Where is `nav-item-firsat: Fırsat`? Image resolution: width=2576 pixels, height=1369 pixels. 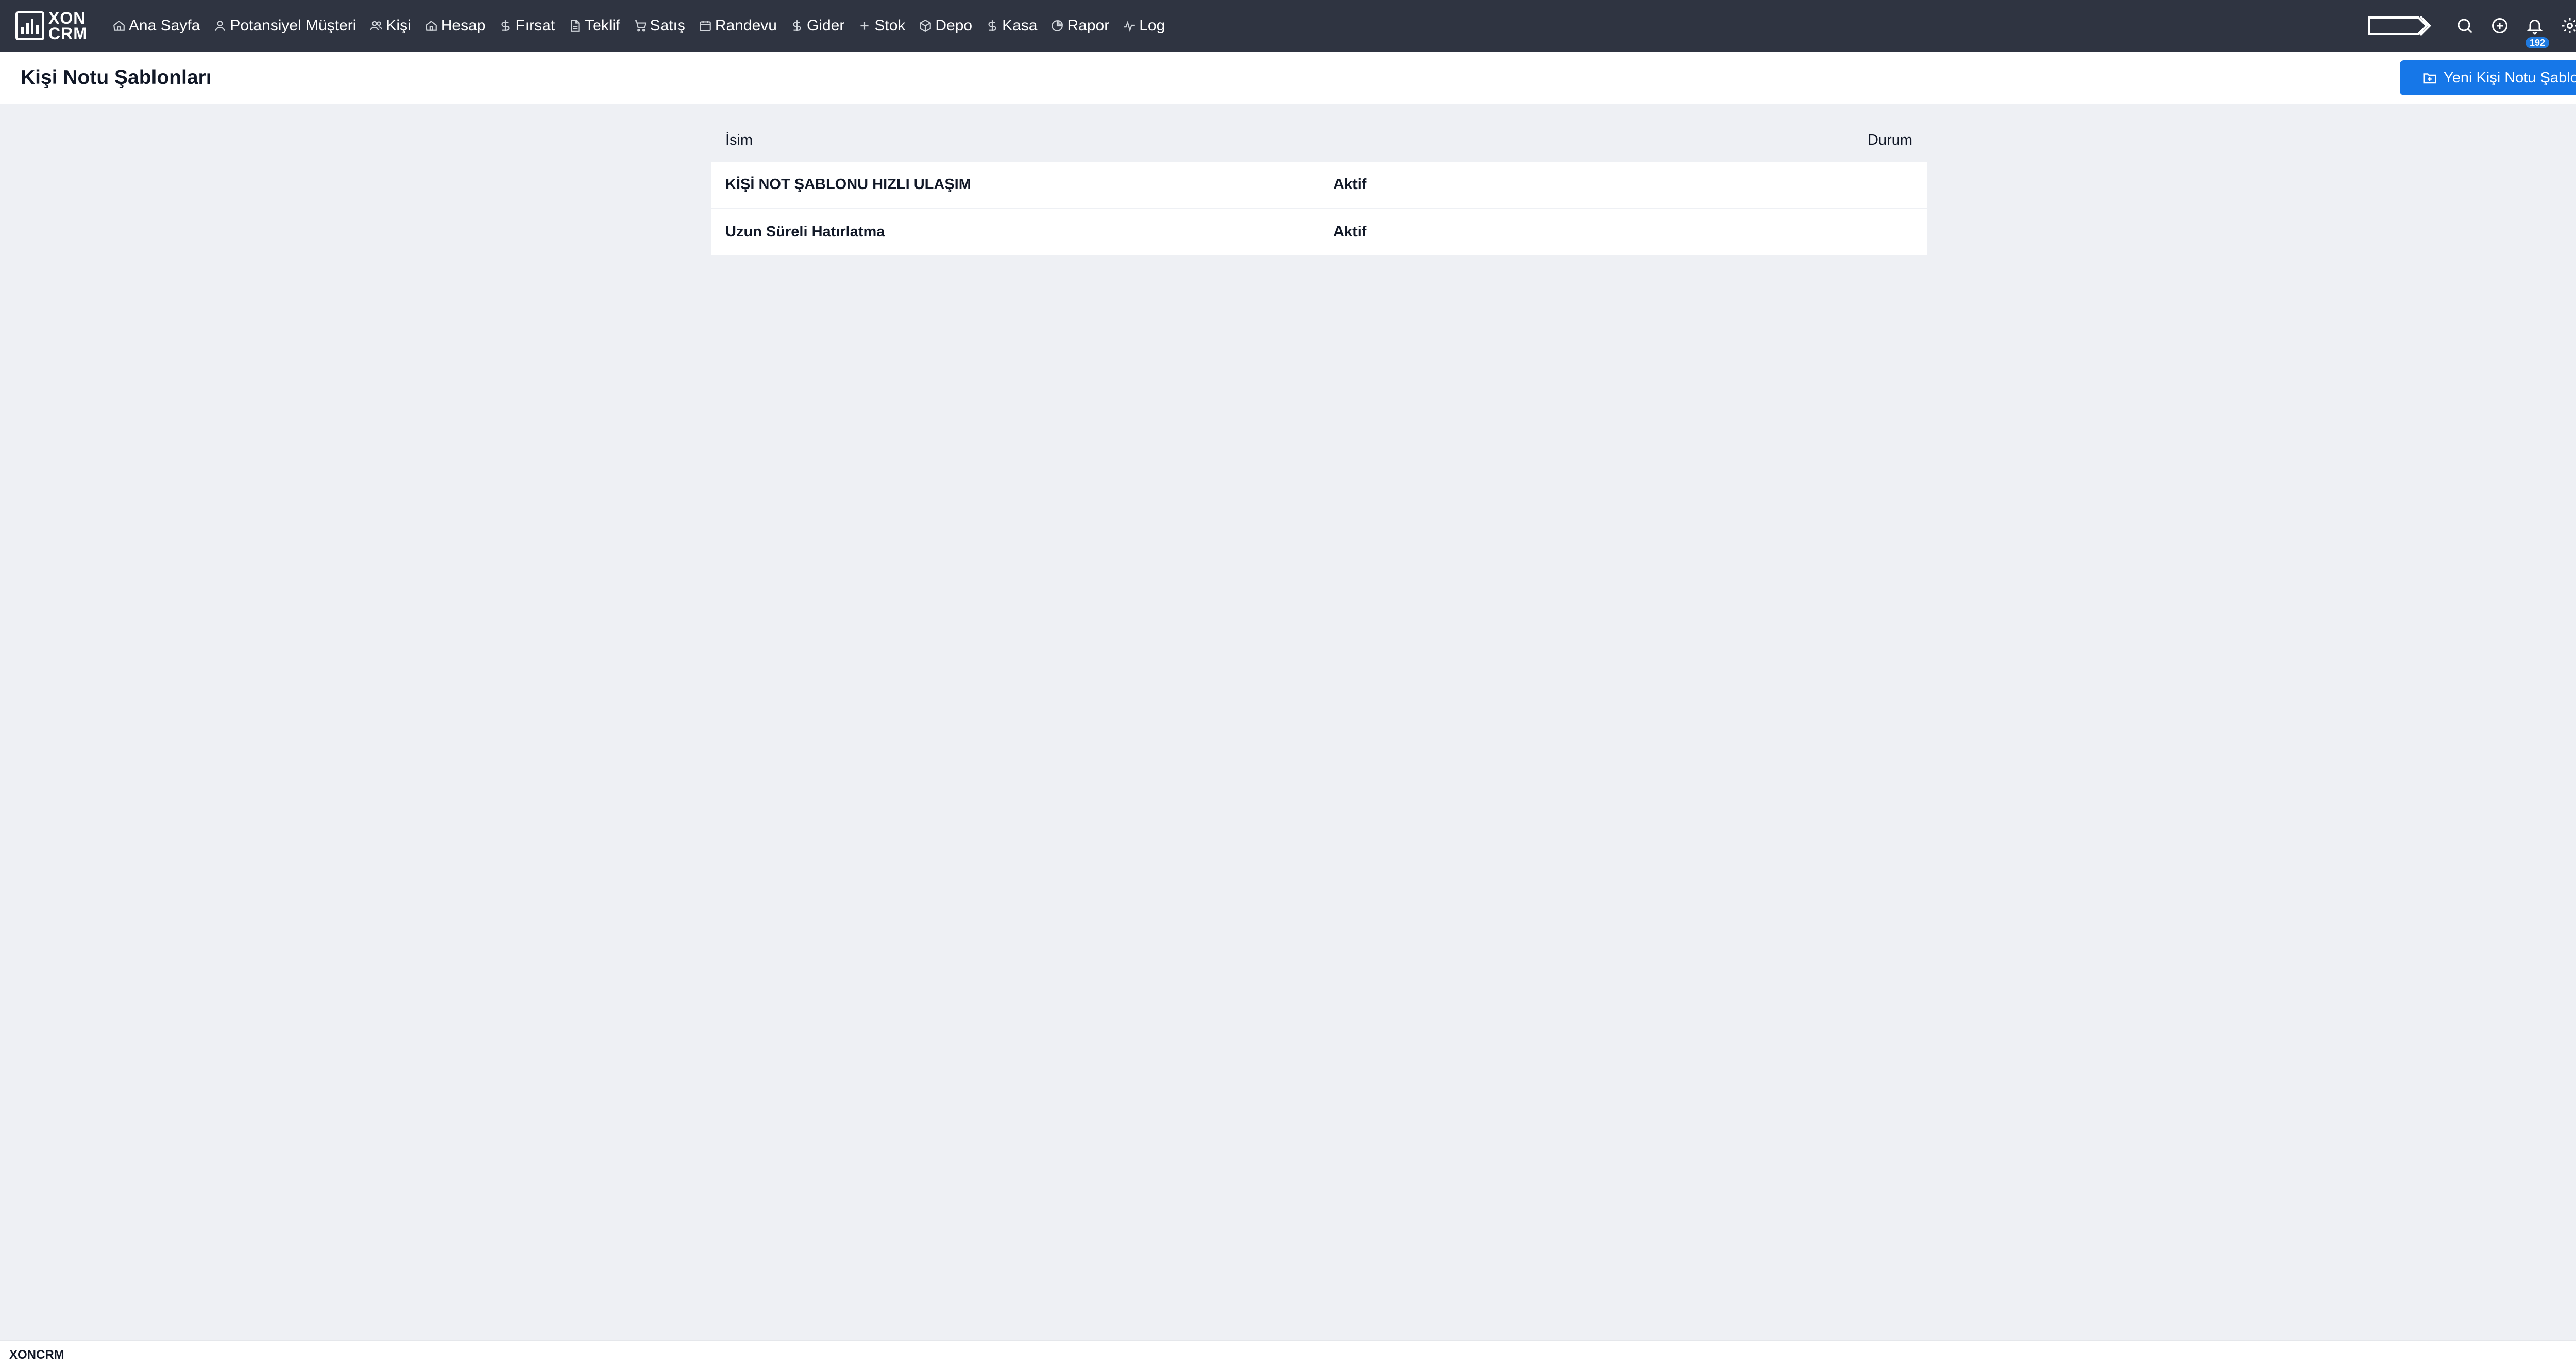
nav-item-firsat: Fırsat is located at coordinates (529, 26).